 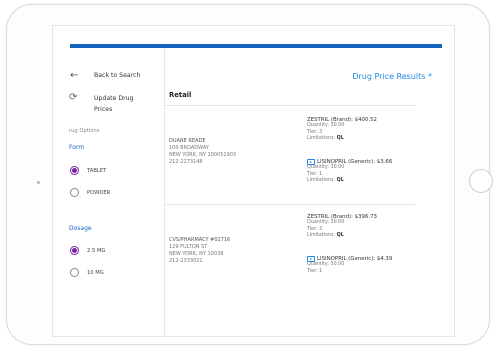 I want to click on home-button, so click(x=481, y=181).